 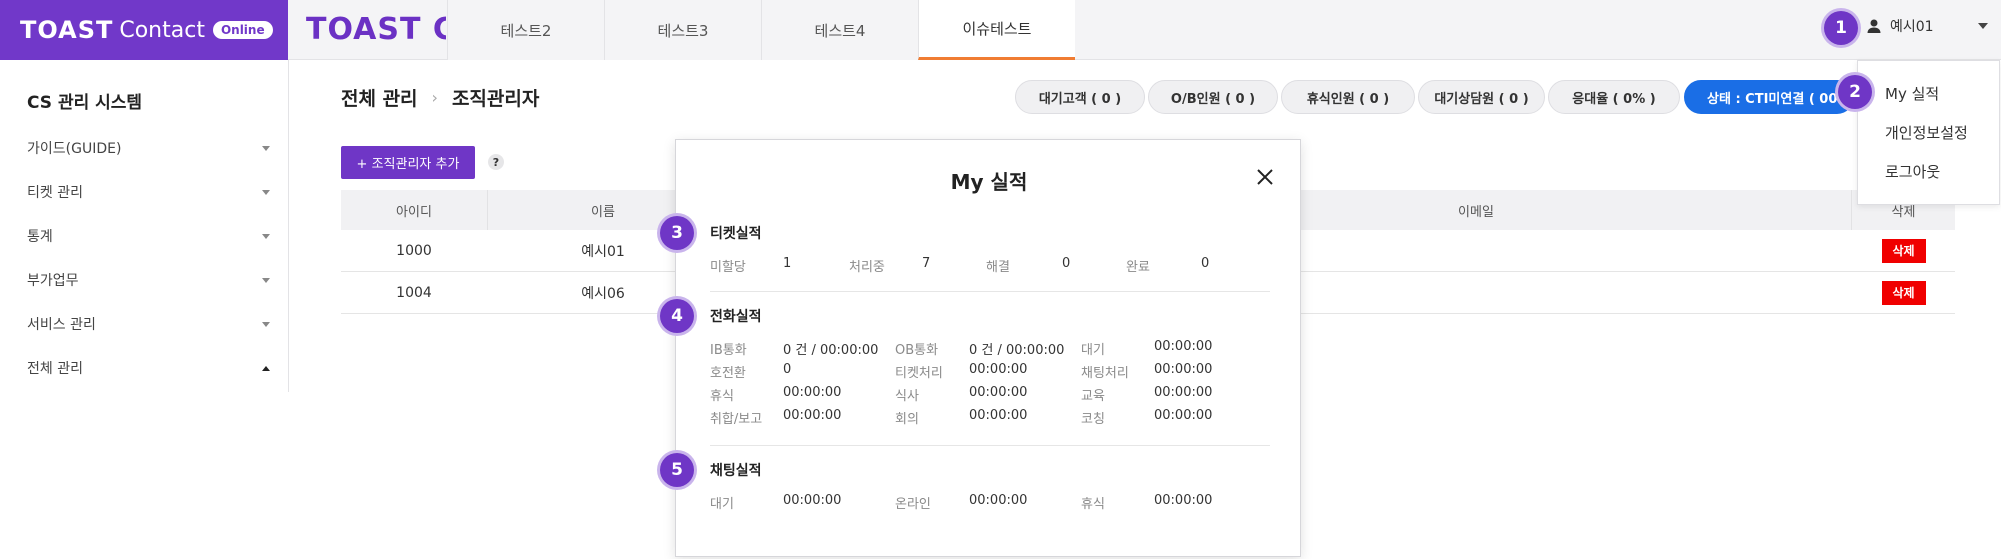 What do you see at coordinates (148, 236) in the screenshot?
I see `sidebar-item-stats: 통계` at bounding box center [148, 236].